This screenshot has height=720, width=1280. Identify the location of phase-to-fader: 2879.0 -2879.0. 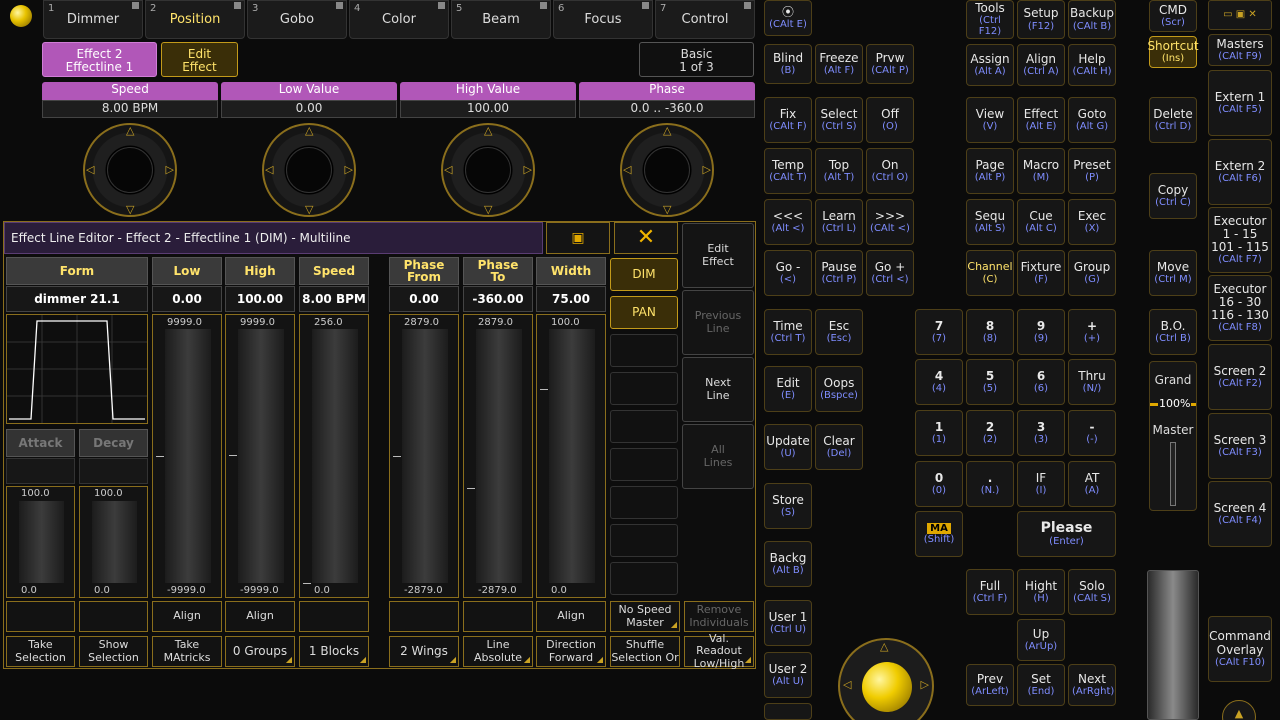
(498, 456).